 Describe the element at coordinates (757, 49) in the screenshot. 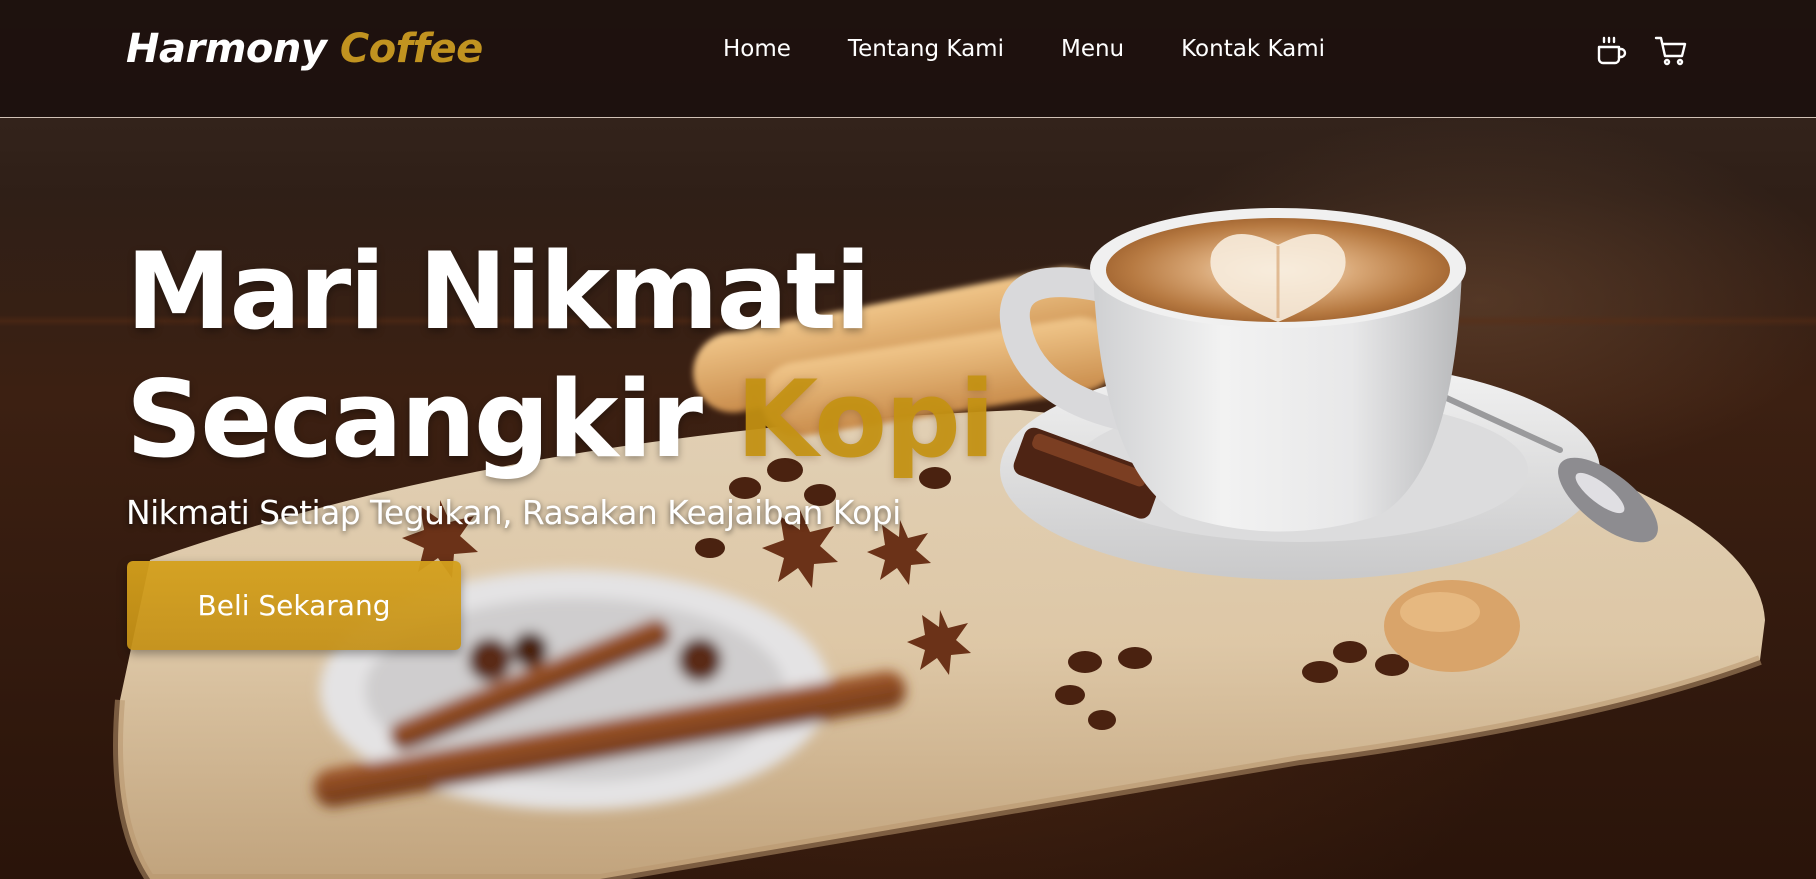

I see `nav-link-home: Home` at that location.